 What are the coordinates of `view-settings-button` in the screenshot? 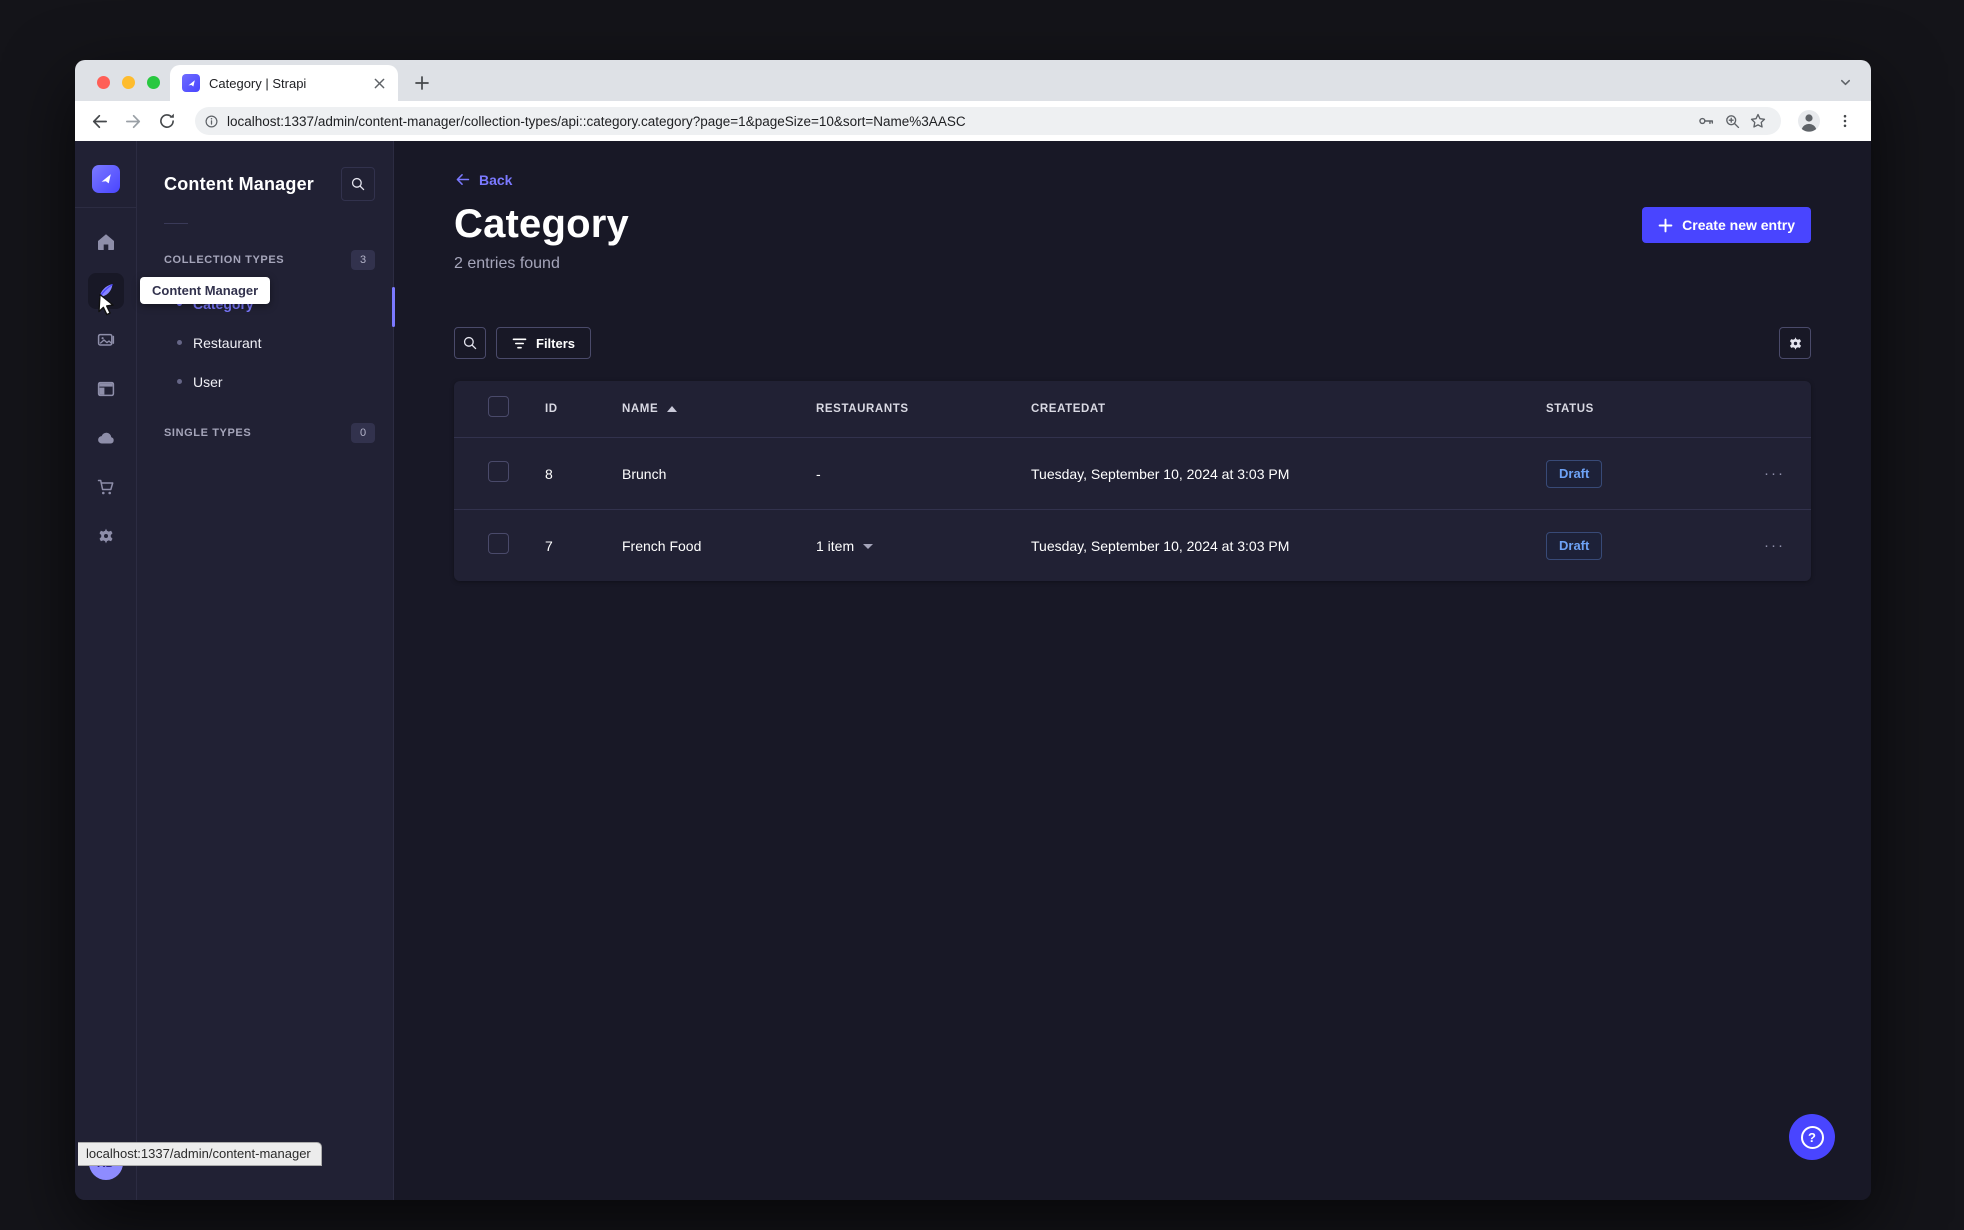 It's located at (1795, 343).